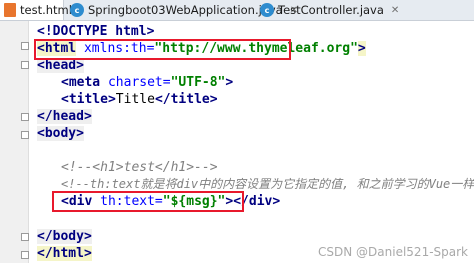 This screenshot has height=263, width=474. Describe the element at coordinates (14, 142) in the screenshot. I see `line-gutter` at that location.